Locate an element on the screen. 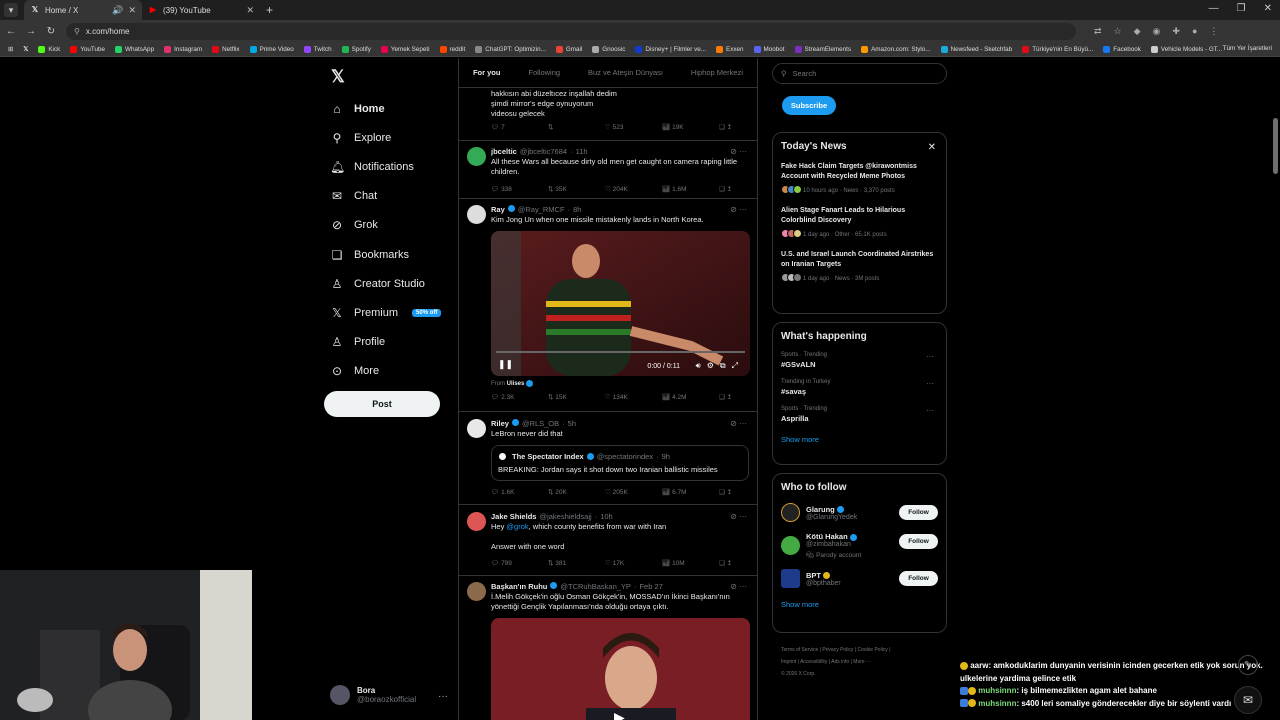  browser-tab-youtube: ▶ (39) YouTube ✕ is located at coordinates (201, 10).